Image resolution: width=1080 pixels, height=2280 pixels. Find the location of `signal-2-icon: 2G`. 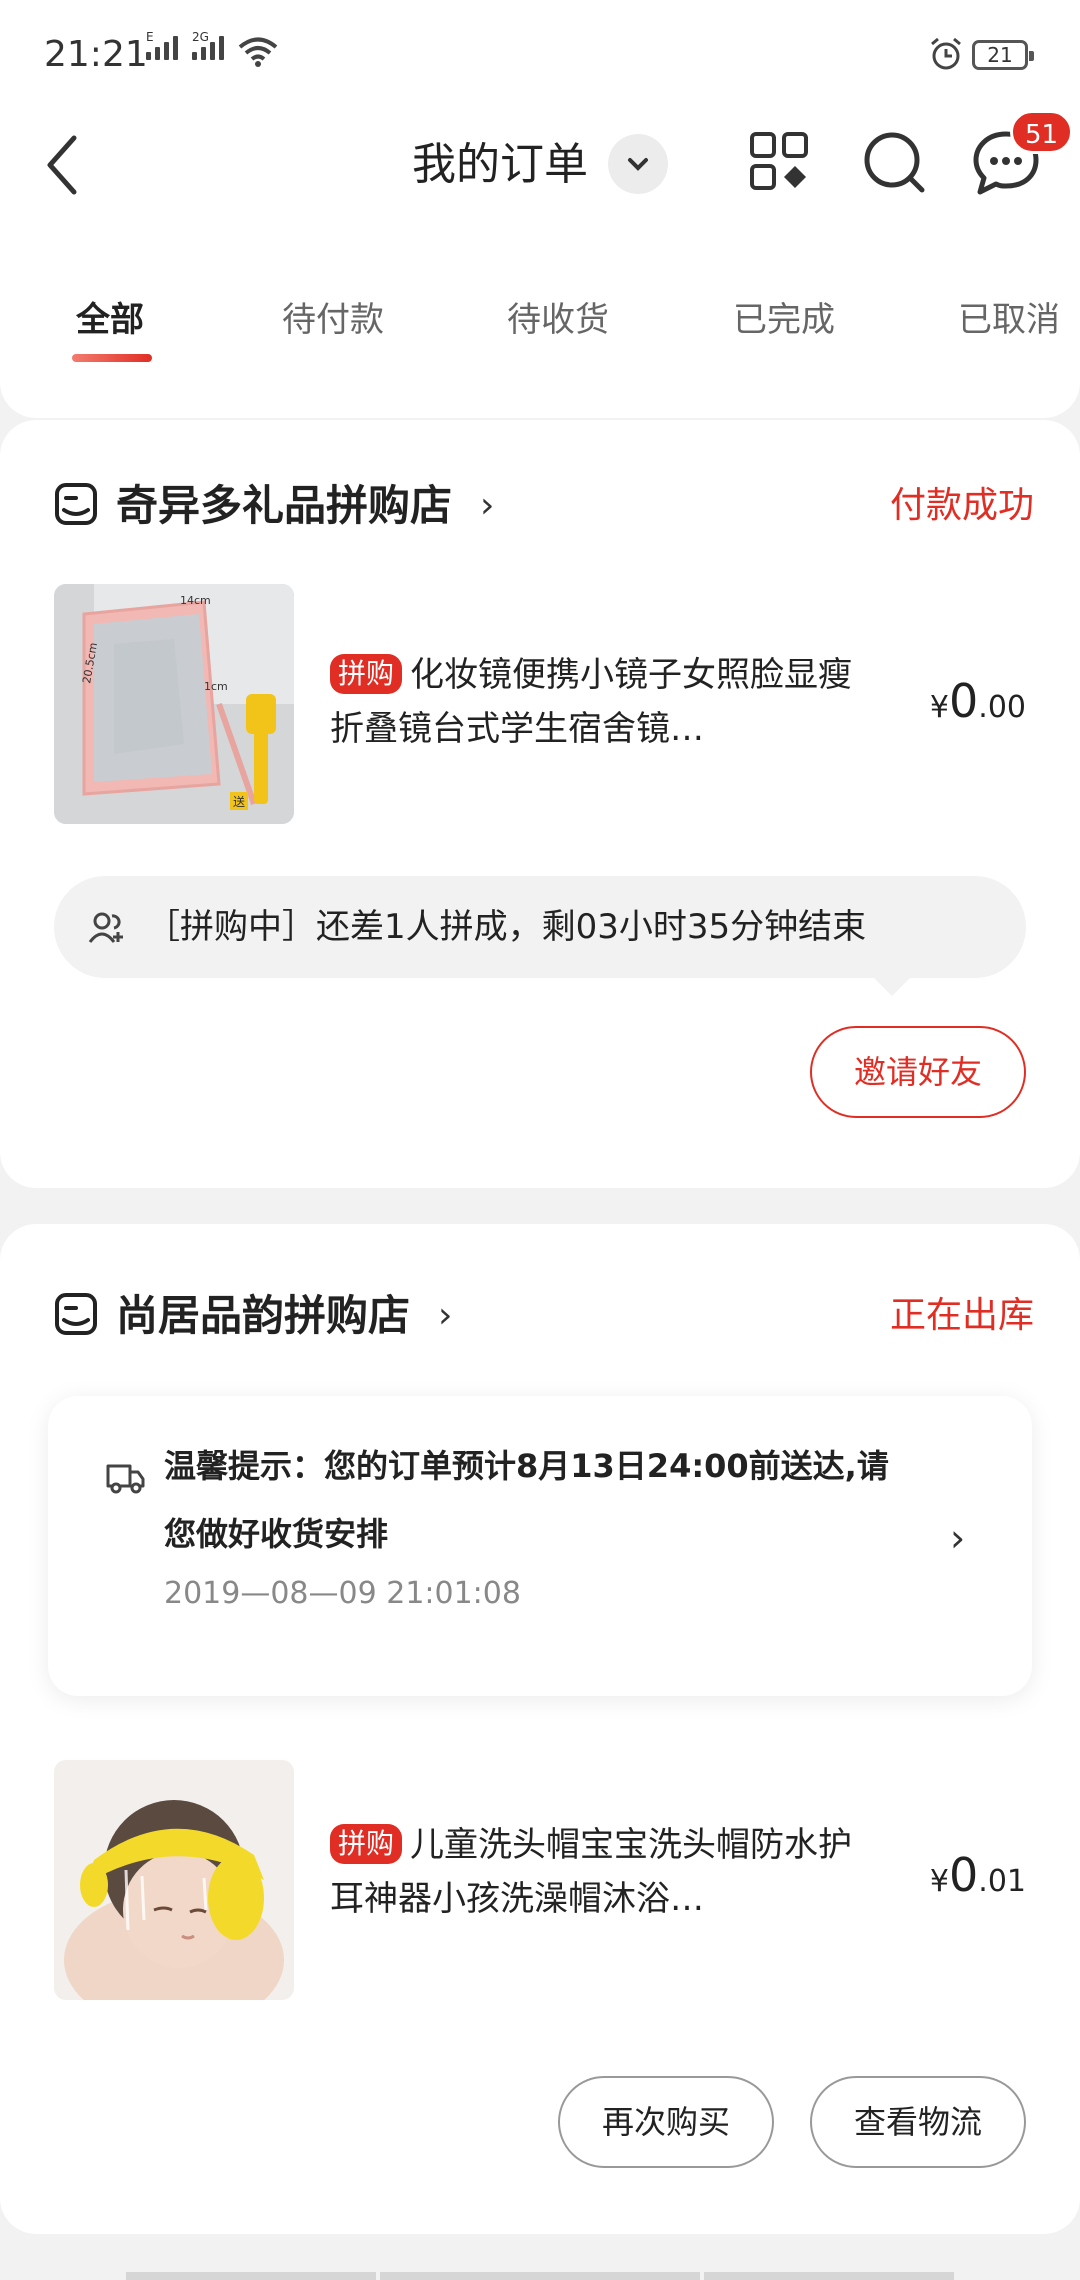

signal-2-icon: 2G is located at coordinates (208, 45).